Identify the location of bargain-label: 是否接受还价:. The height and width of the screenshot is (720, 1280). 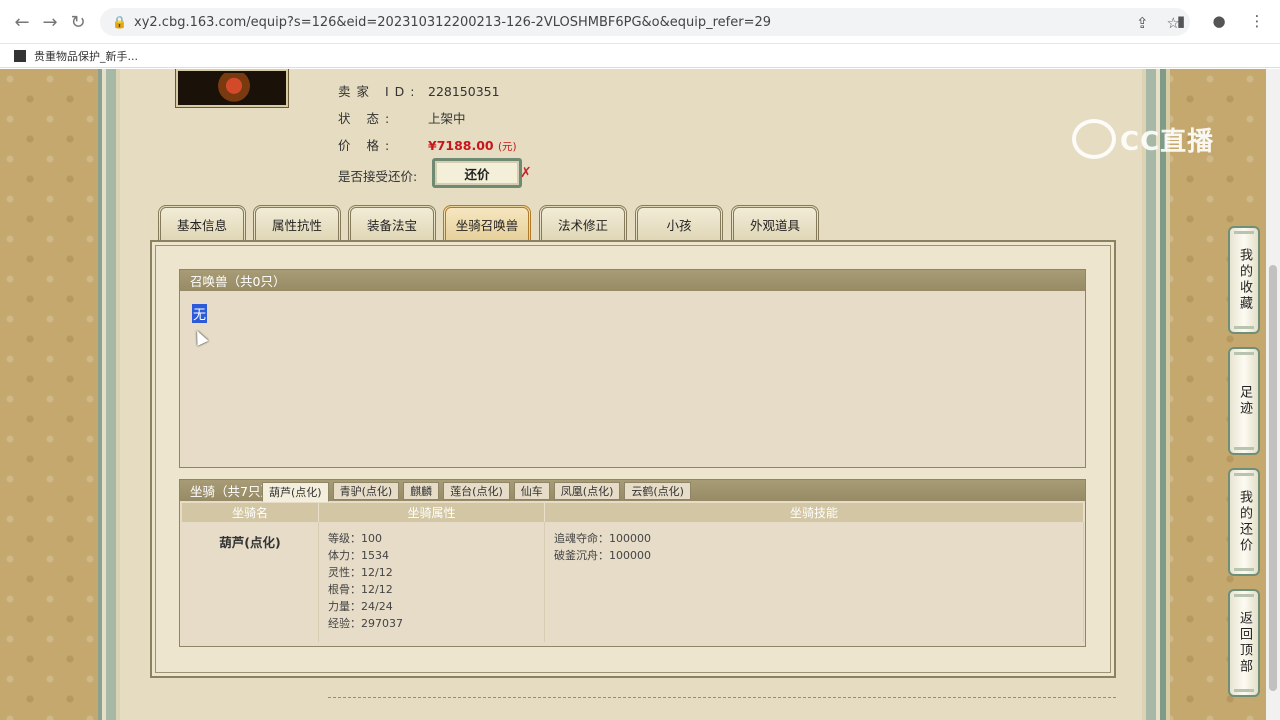
(378, 176).